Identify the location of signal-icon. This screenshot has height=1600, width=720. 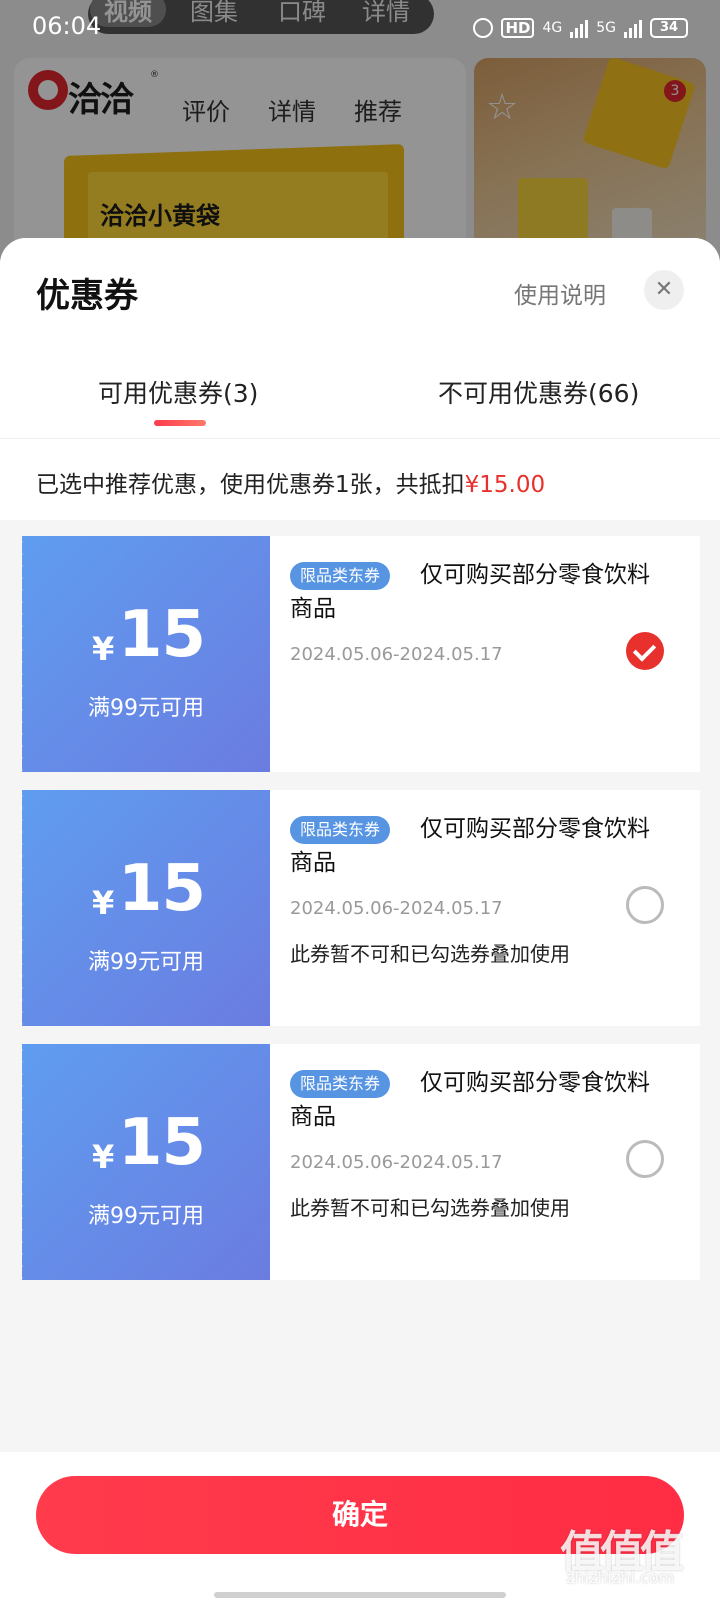
(579, 28).